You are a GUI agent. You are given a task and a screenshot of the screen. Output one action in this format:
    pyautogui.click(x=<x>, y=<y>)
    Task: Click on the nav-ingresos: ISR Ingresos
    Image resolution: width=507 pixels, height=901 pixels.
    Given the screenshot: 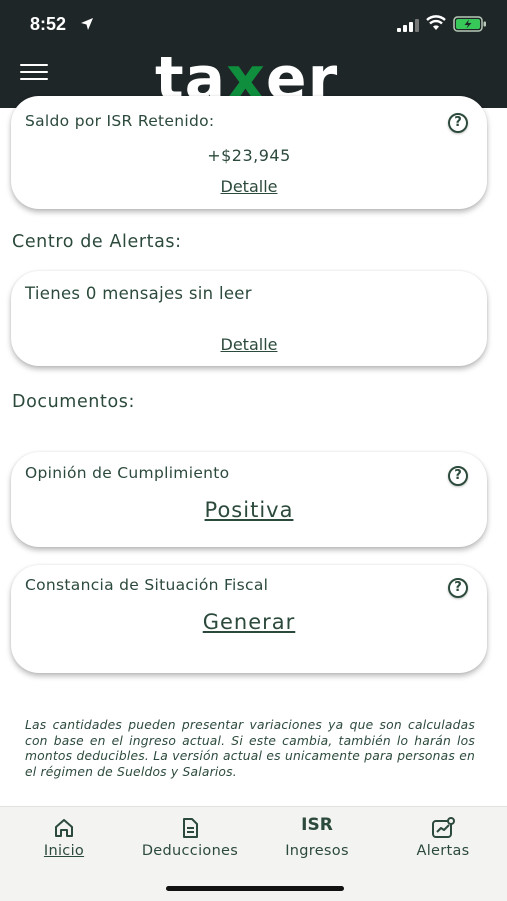 What is the action you would take?
    pyautogui.click(x=317, y=842)
    